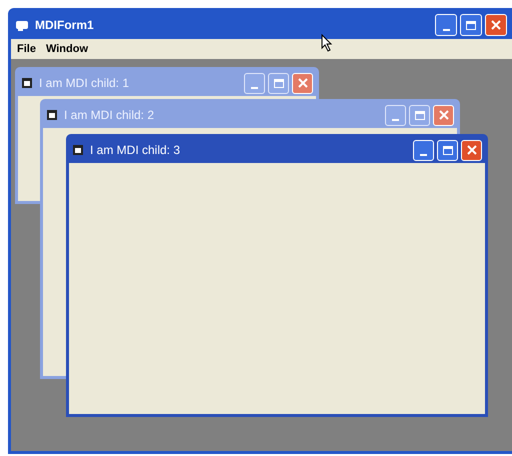 This screenshot has width=512, height=456. Describe the element at coordinates (26, 49) in the screenshot. I see `menu-item: File` at that location.